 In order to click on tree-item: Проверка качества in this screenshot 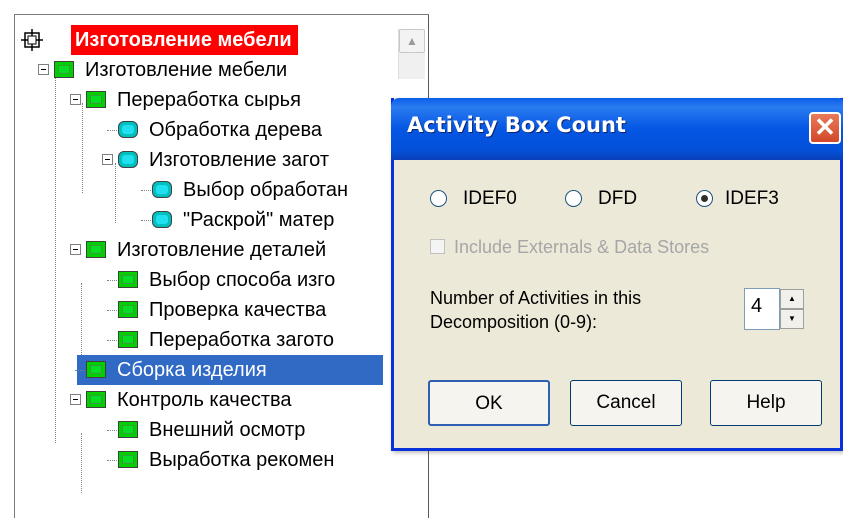, I will do `click(199, 310)`.